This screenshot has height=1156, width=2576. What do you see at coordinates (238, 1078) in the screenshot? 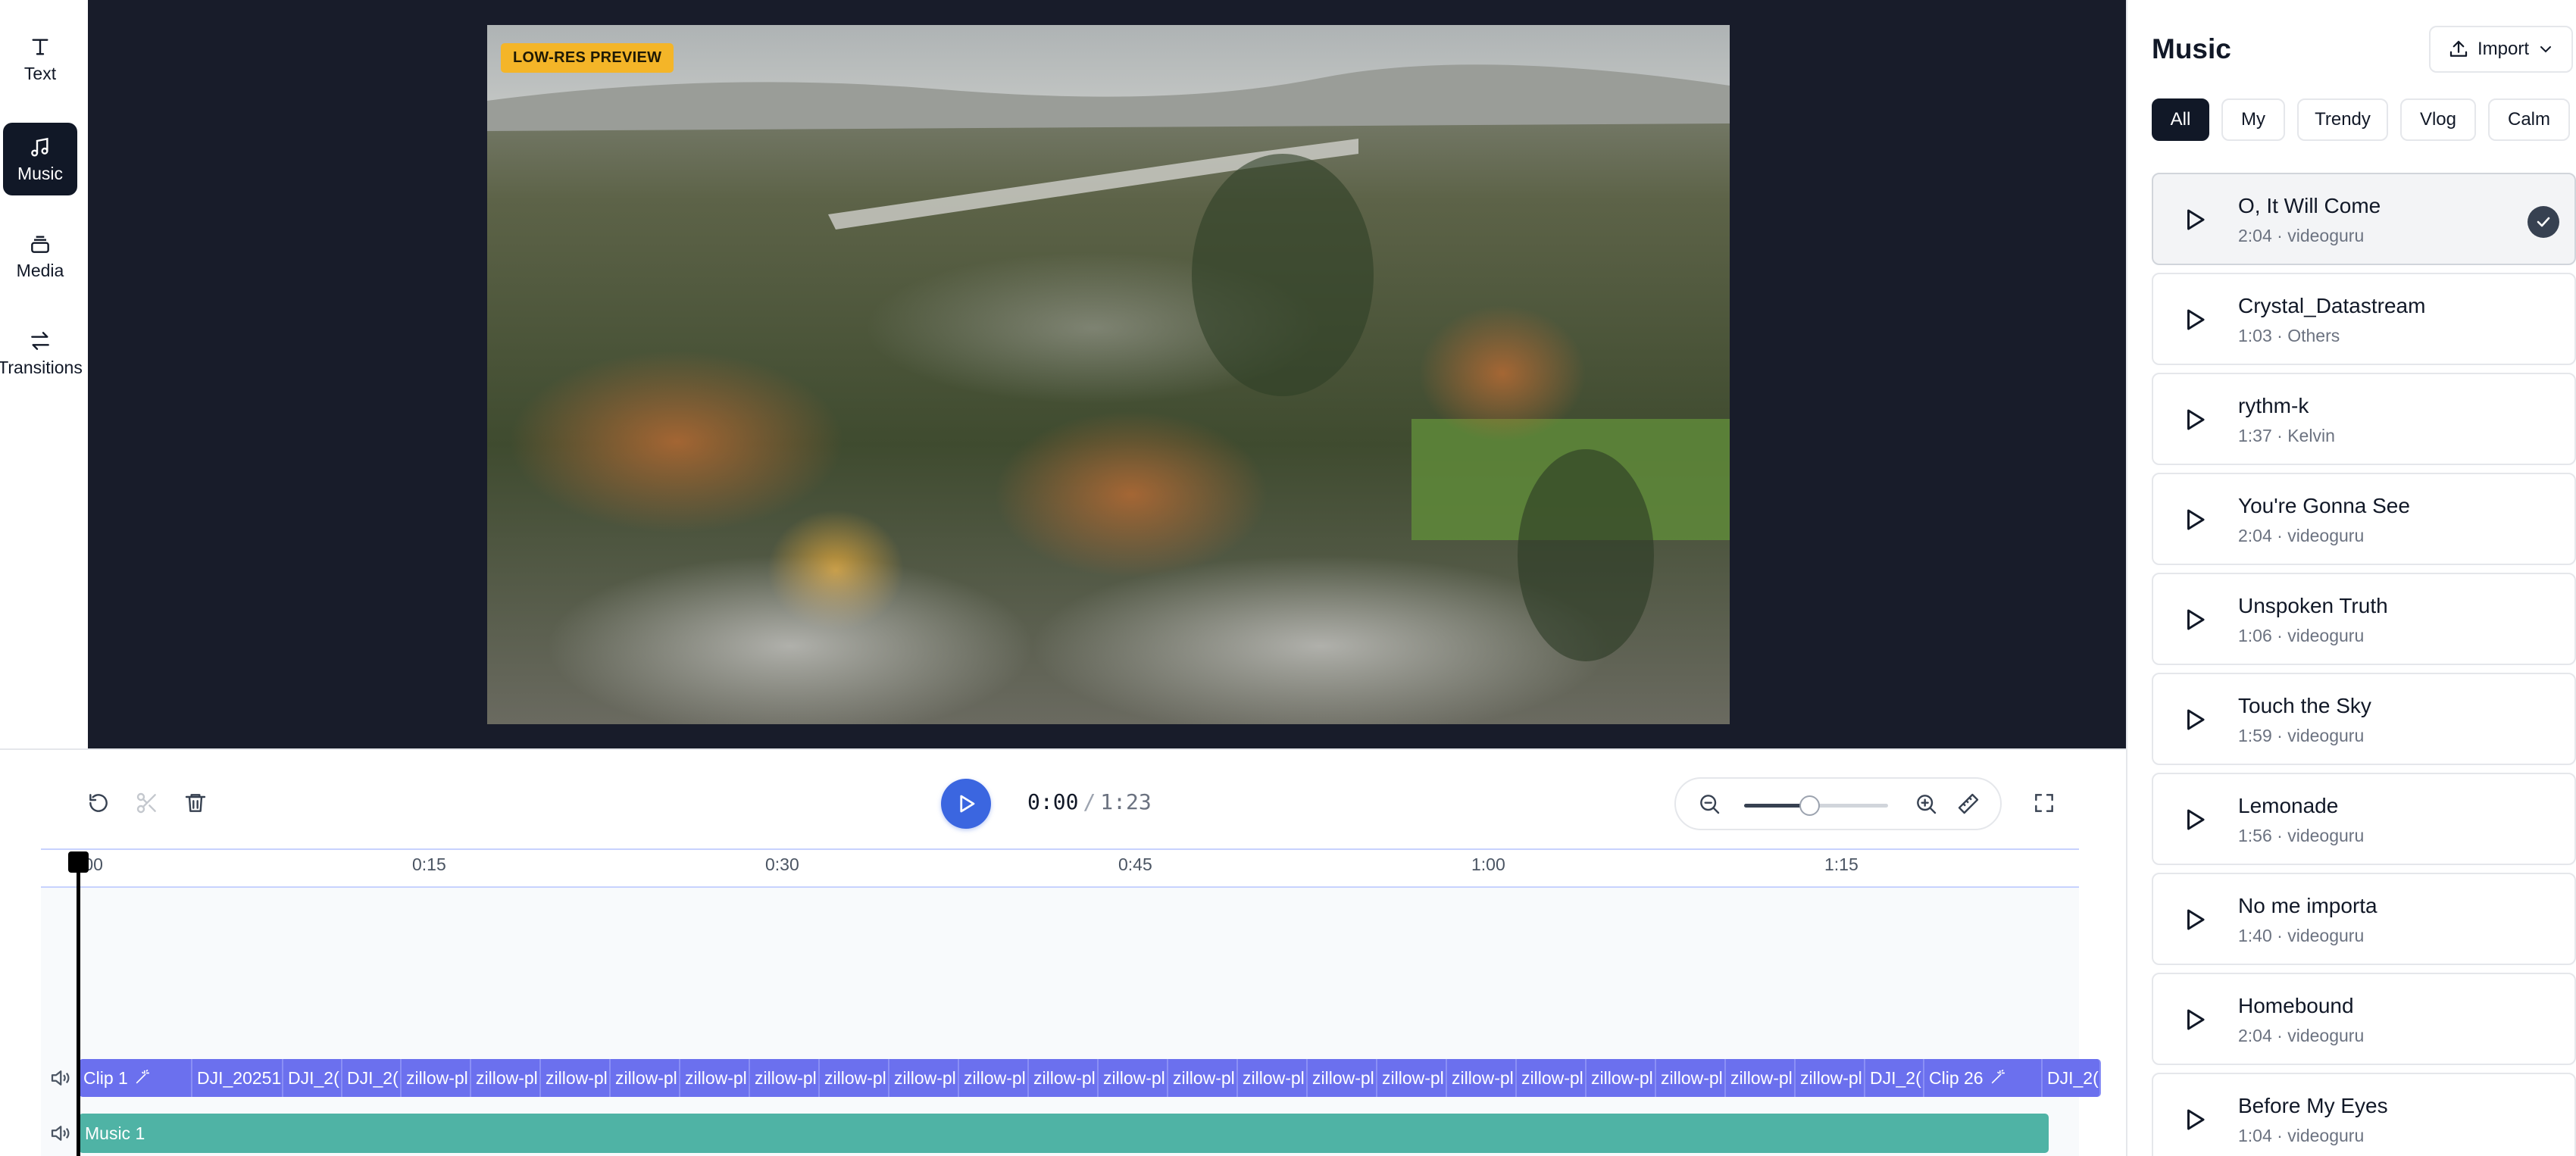
I see `video-clip: DJI_20251` at bounding box center [238, 1078].